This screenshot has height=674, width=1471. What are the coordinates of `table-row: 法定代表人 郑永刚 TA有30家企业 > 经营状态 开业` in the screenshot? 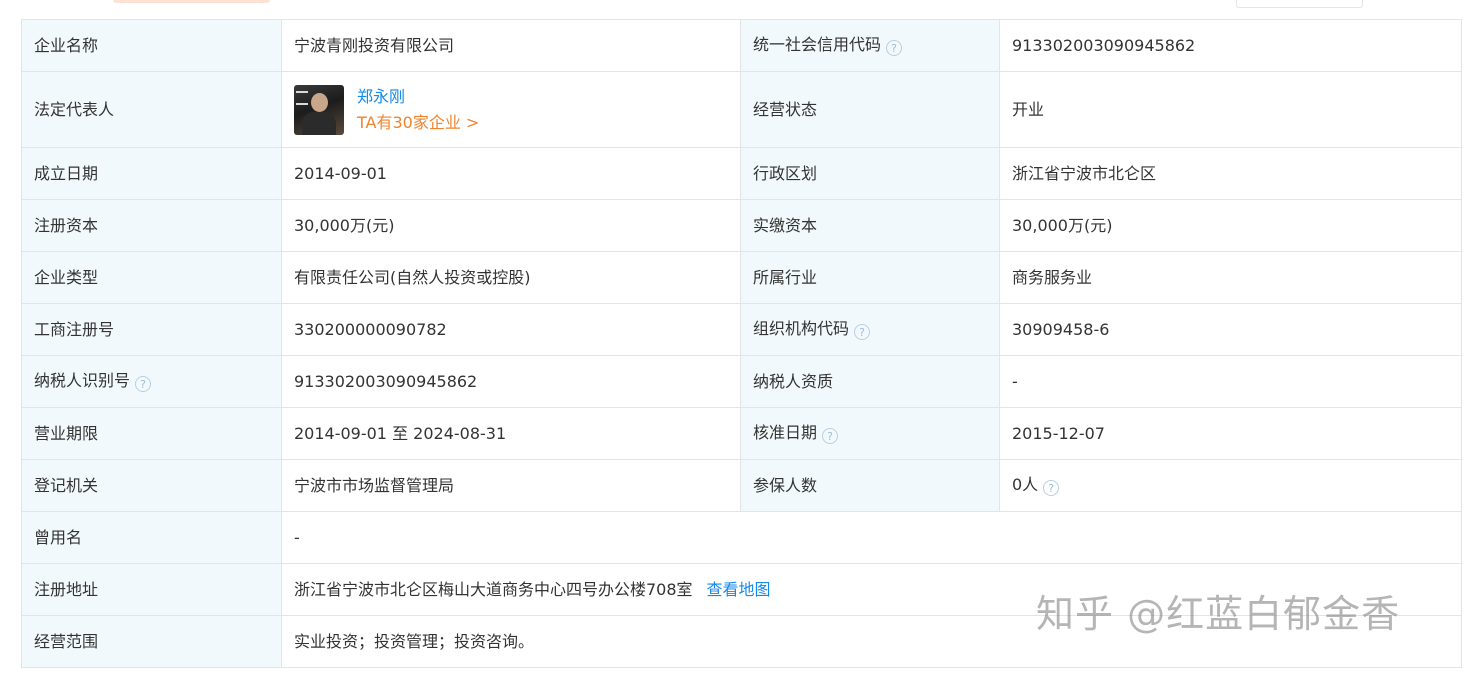 It's located at (741, 109).